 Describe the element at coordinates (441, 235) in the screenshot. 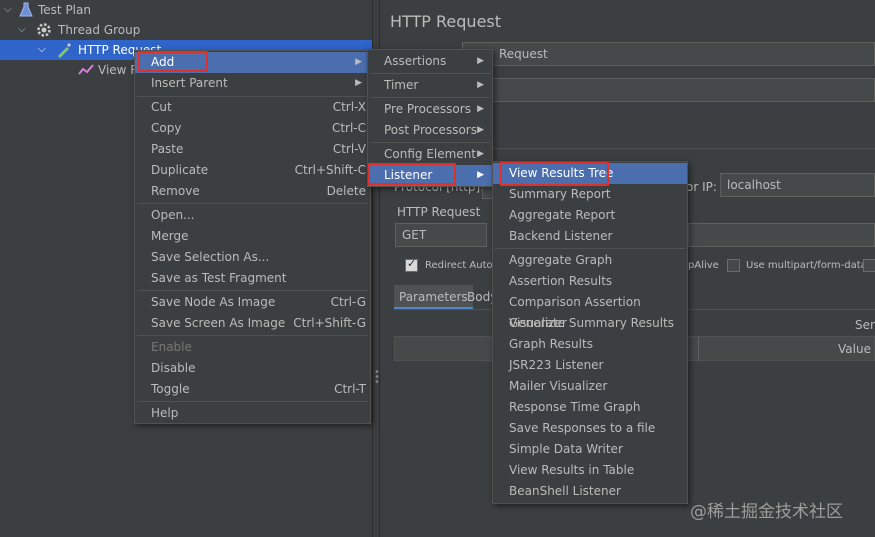

I see `method-select: GET` at that location.